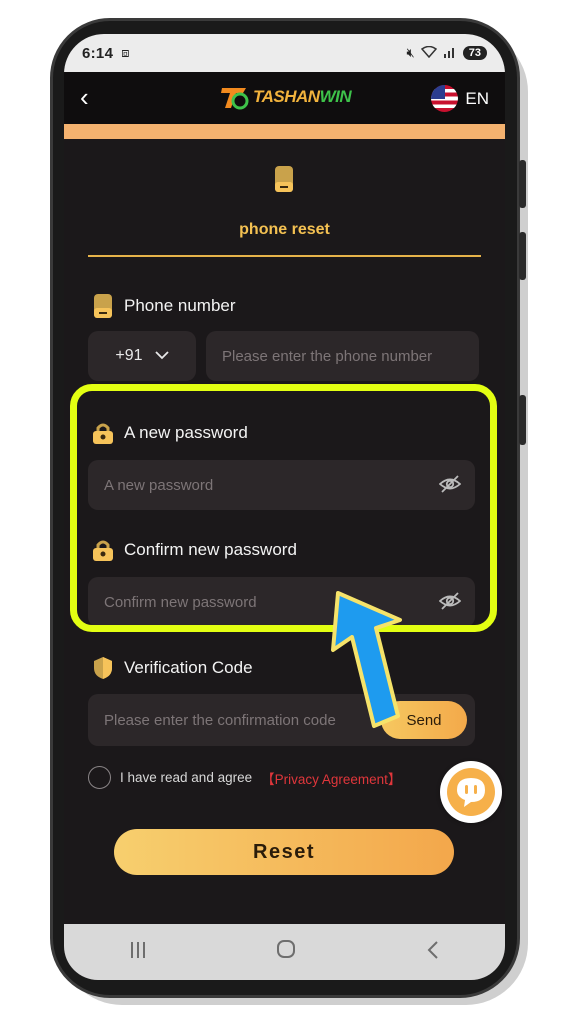 Image resolution: width=576 pixels, height=1024 pixels. What do you see at coordinates (335, 96) in the screenshot?
I see `brand-suffix: WIN` at bounding box center [335, 96].